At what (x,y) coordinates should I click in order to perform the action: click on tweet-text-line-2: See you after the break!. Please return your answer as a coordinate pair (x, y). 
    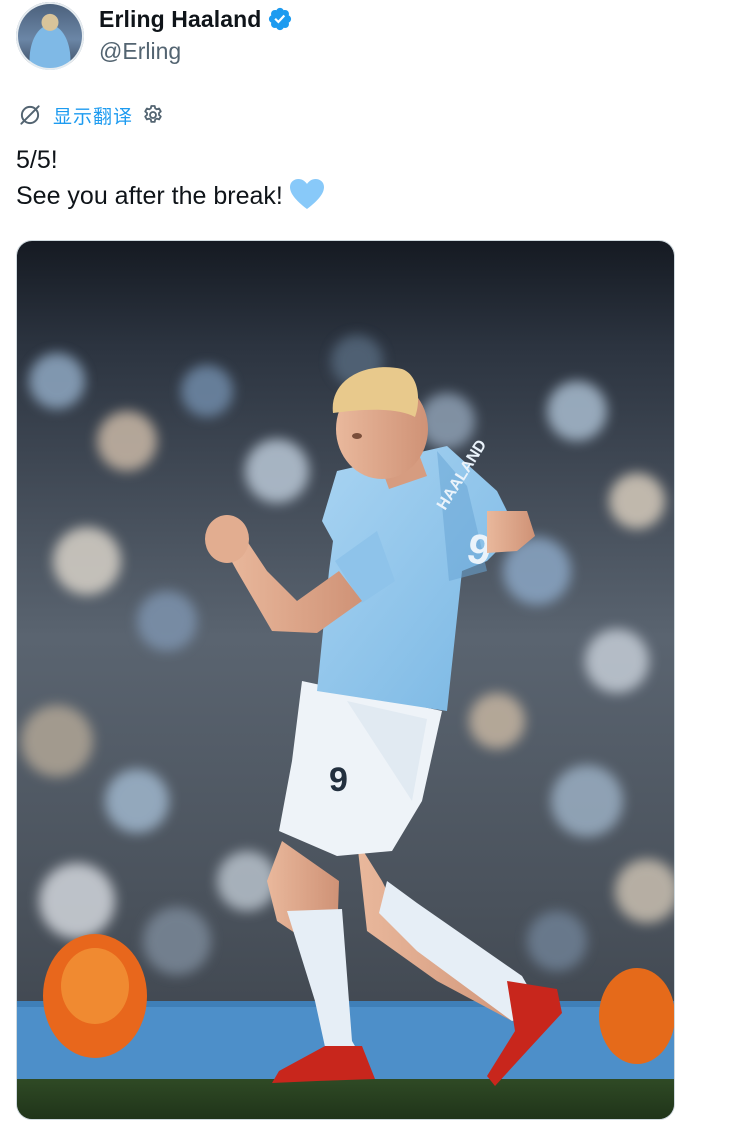
    Looking at the image, I should click on (170, 195).